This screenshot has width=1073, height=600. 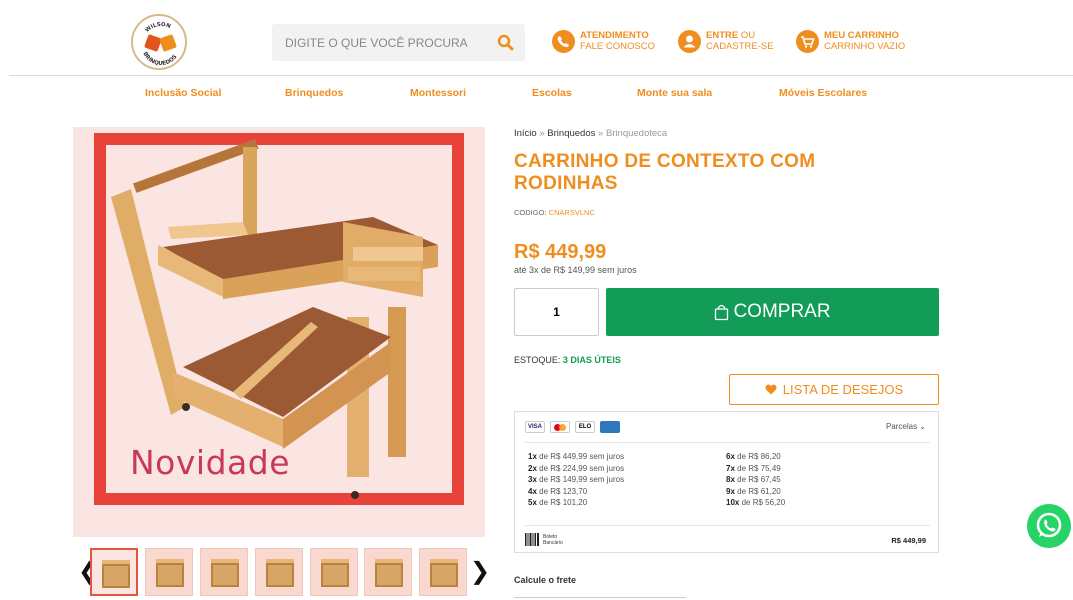 I want to click on product-price: R$ 449,99, so click(x=560, y=252).